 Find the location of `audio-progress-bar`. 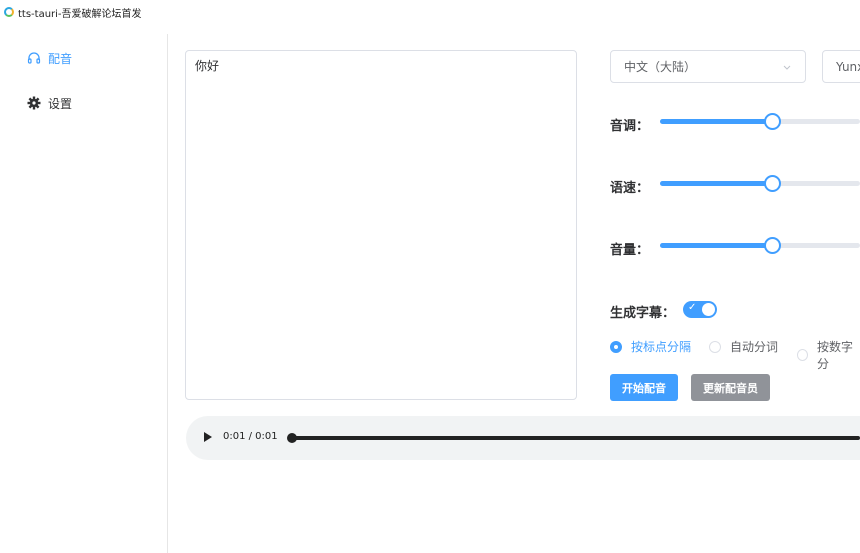

audio-progress-bar is located at coordinates (576, 438).